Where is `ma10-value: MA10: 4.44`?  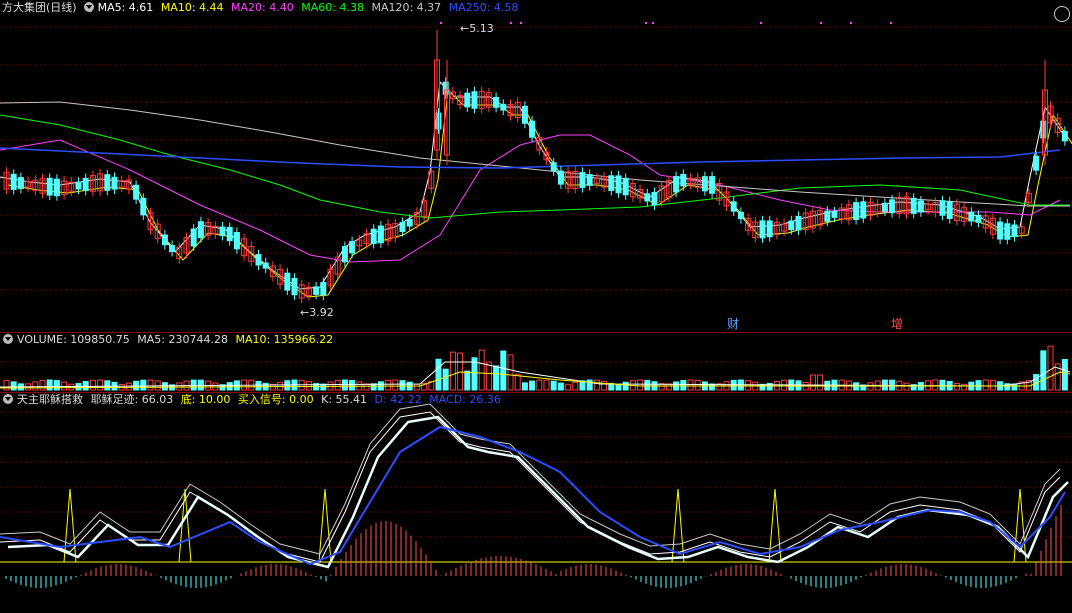
ma10-value: MA10: 4.44 is located at coordinates (192, 7).